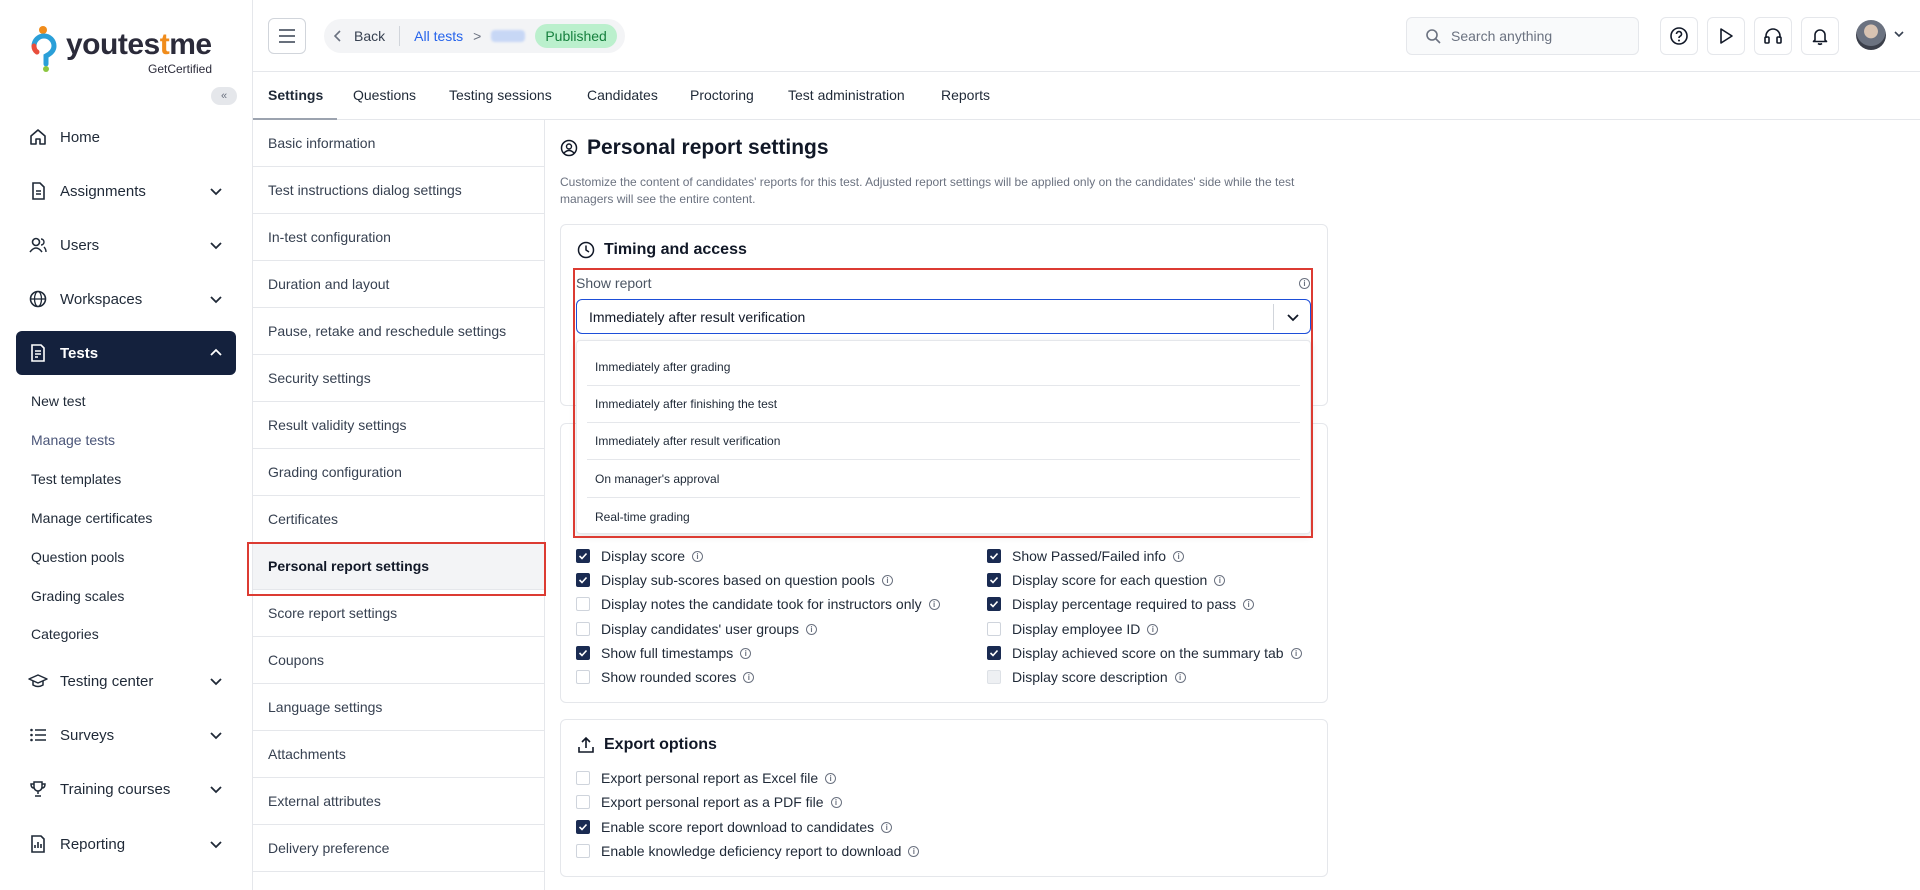 The height and width of the screenshot is (890, 1920). What do you see at coordinates (846, 95) in the screenshot?
I see `tab-test-administration: Test administration` at bounding box center [846, 95].